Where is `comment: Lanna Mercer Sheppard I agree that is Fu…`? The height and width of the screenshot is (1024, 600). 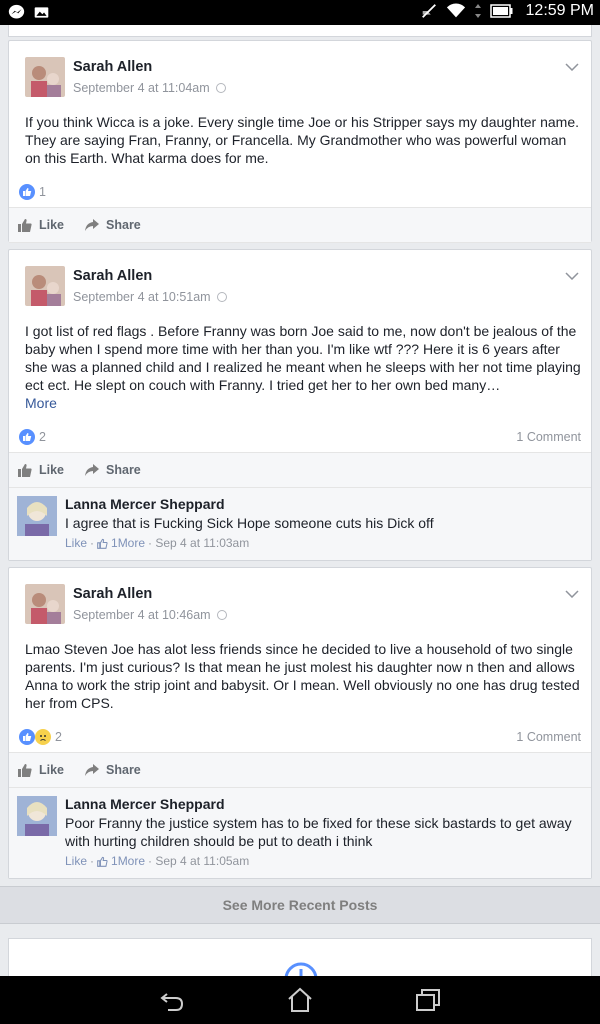 comment: Lanna Mercer Sheppard I agree that is Fu… is located at coordinates (300, 524).